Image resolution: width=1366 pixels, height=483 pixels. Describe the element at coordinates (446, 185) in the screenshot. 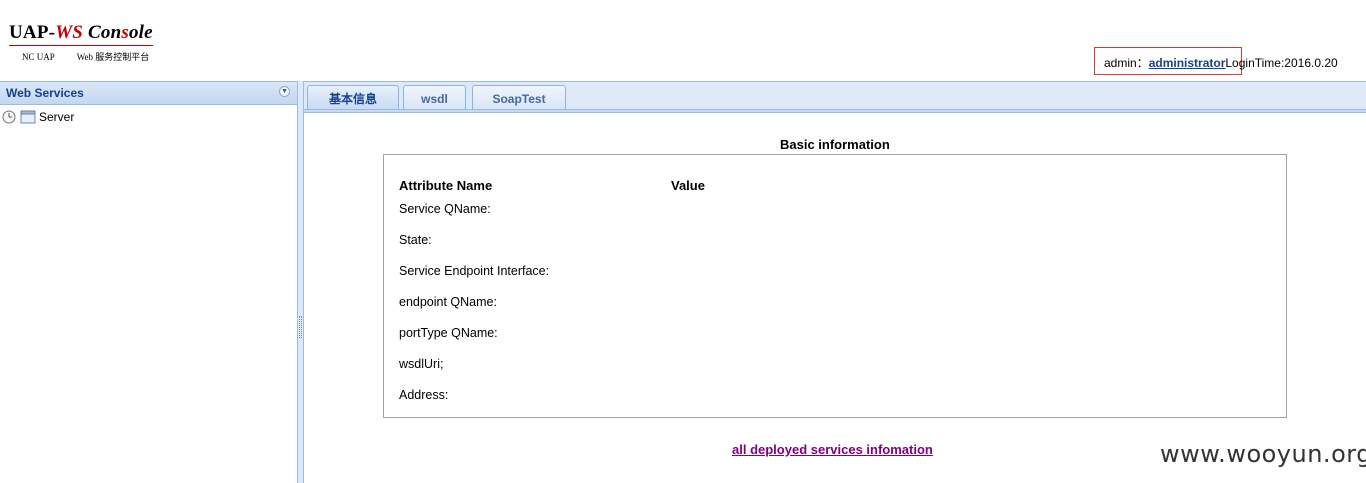

I see `column-header-attribute: Attribute Name` at that location.